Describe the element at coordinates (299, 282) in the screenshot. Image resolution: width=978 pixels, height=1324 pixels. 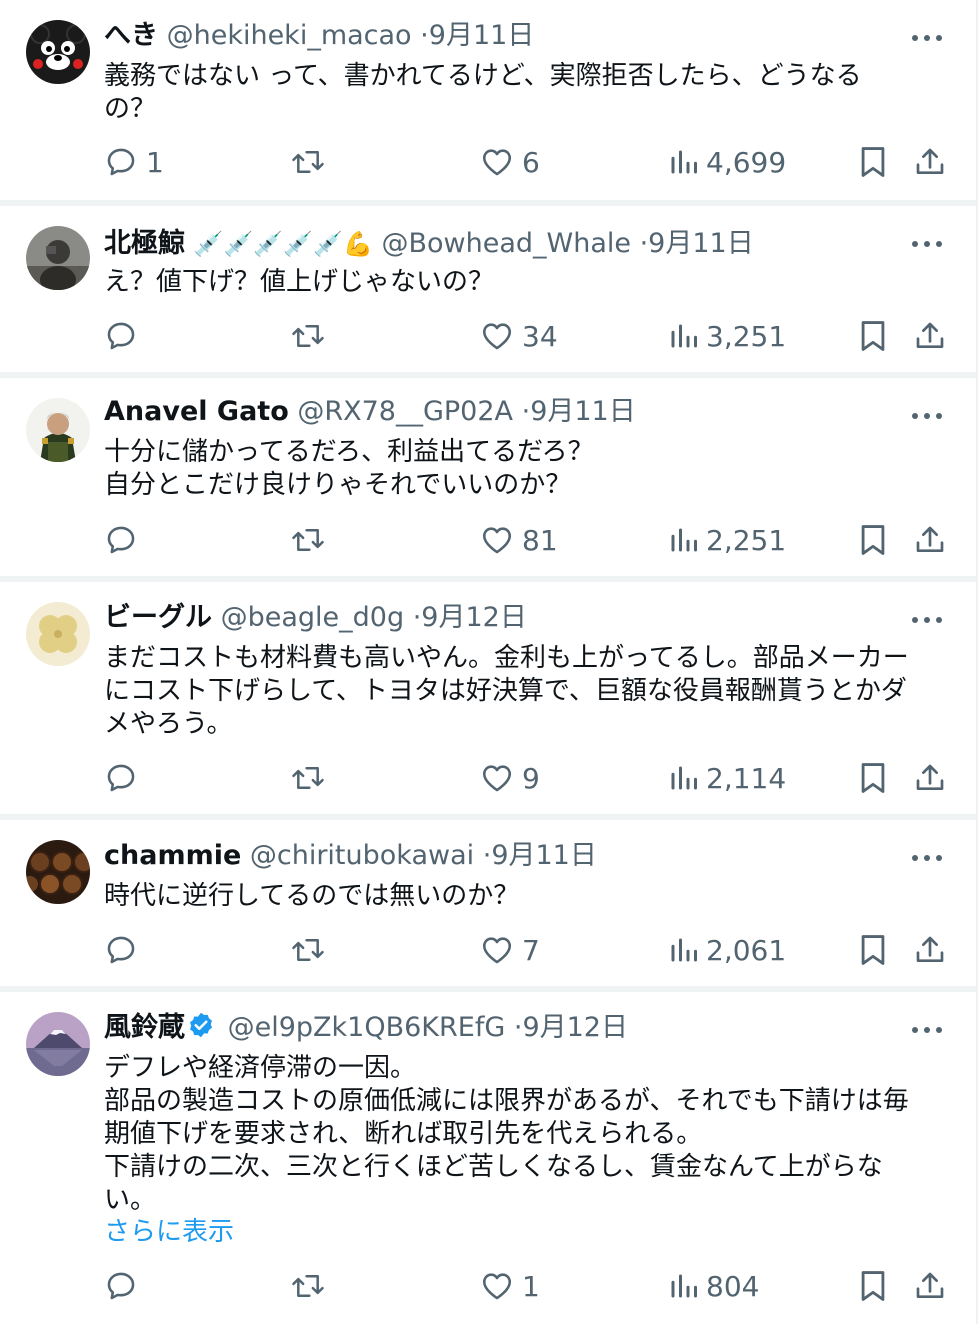
I see `tweet-text: え？値下げ？値上げじゃないの？` at that location.